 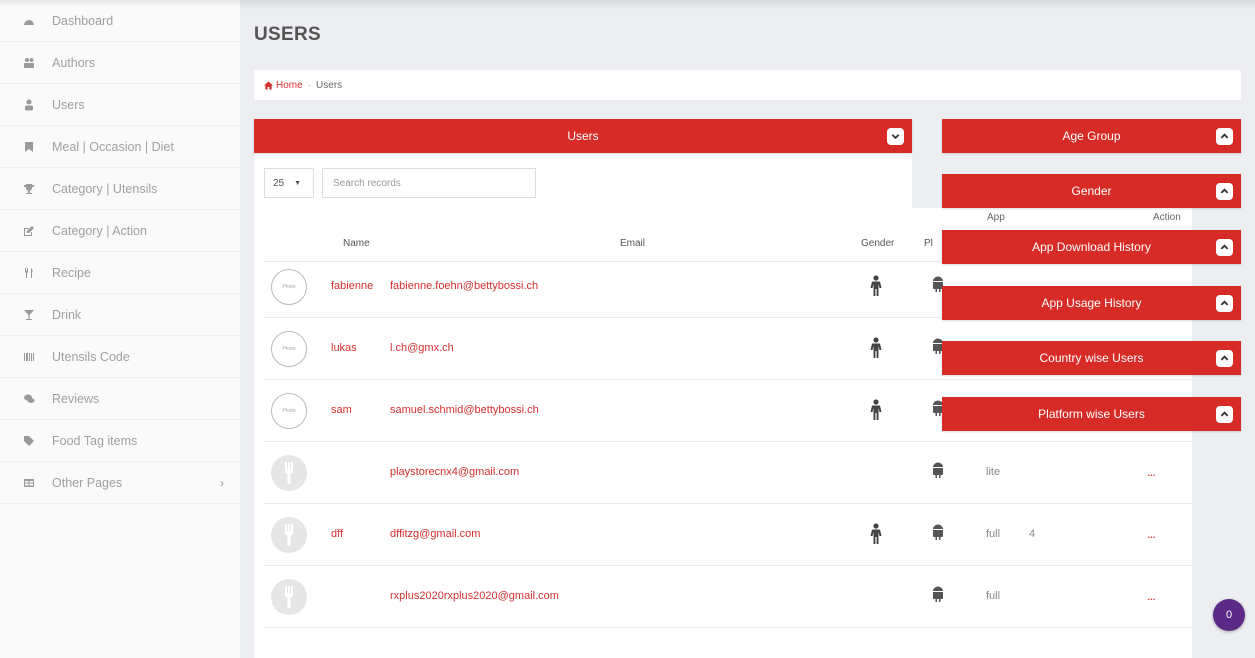 What do you see at coordinates (1091, 358) in the screenshot?
I see `country-wise-users-panel-header: Country wise Users` at bounding box center [1091, 358].